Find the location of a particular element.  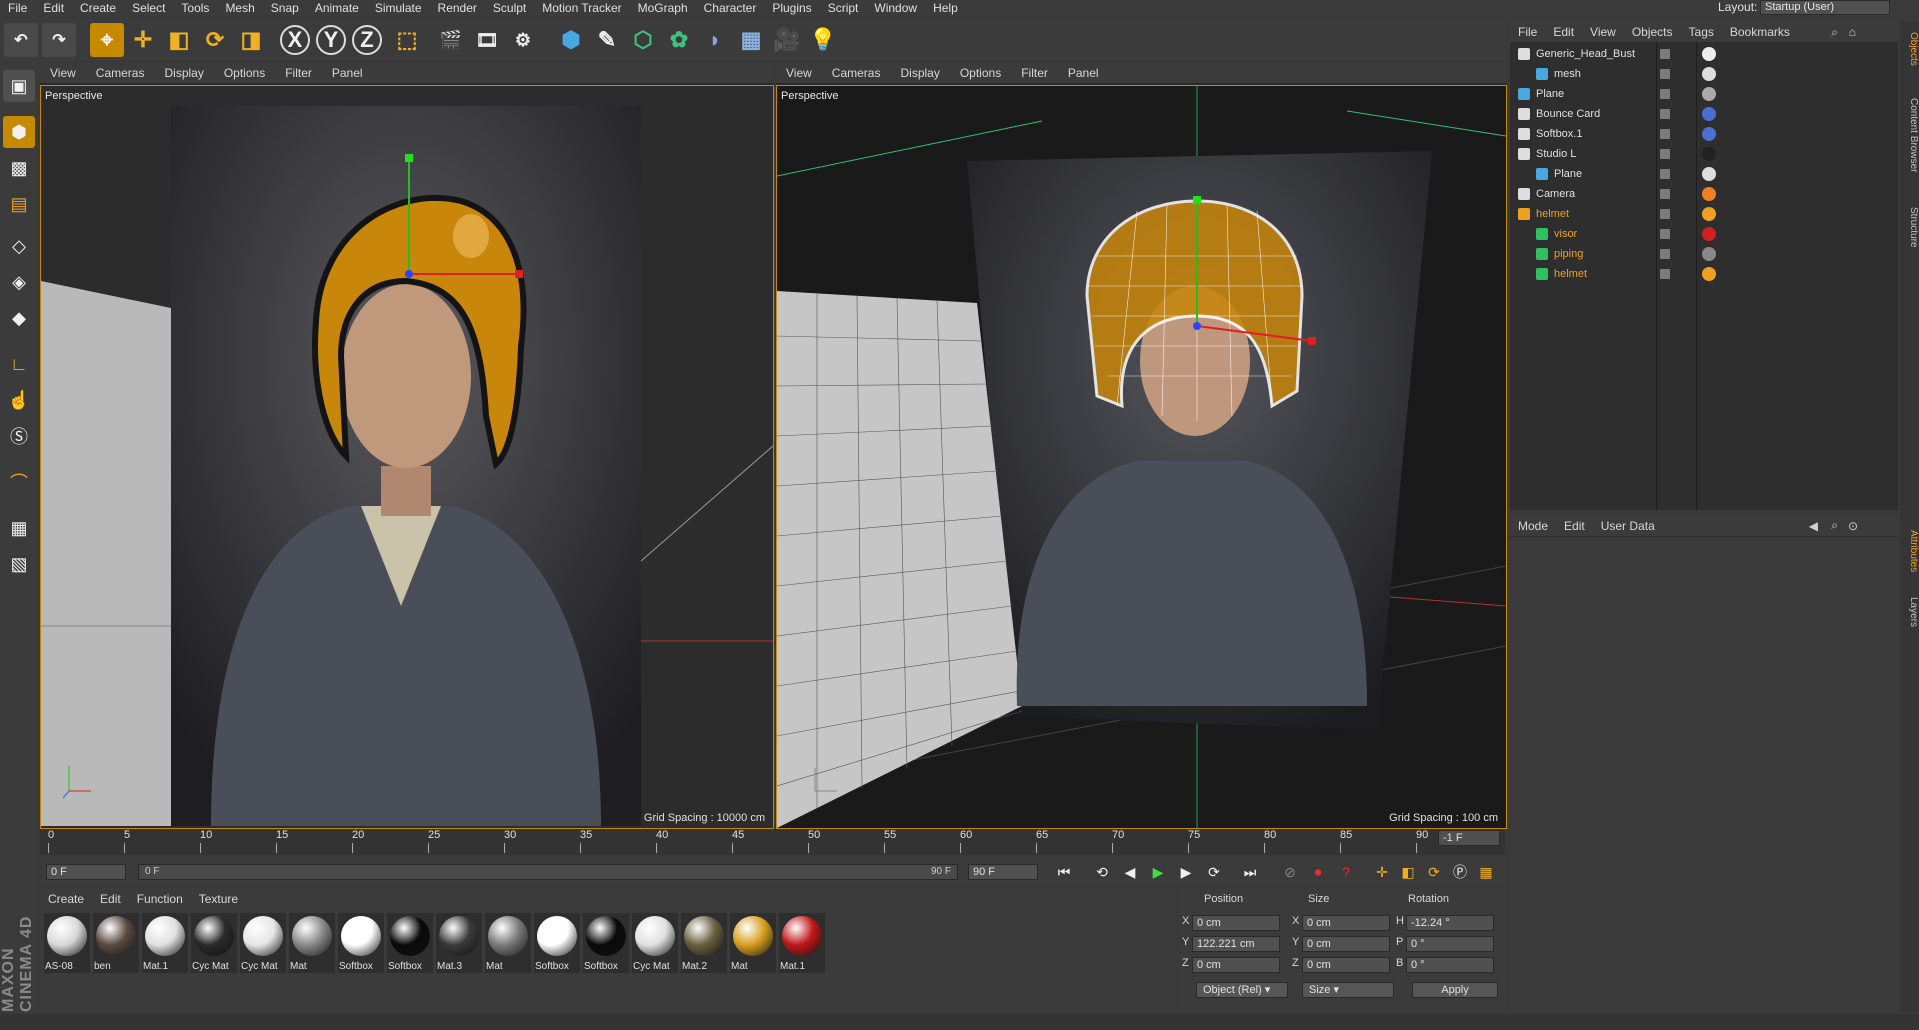

viewport-menu-cameras: Cameras is located at coordinates (120, 73).